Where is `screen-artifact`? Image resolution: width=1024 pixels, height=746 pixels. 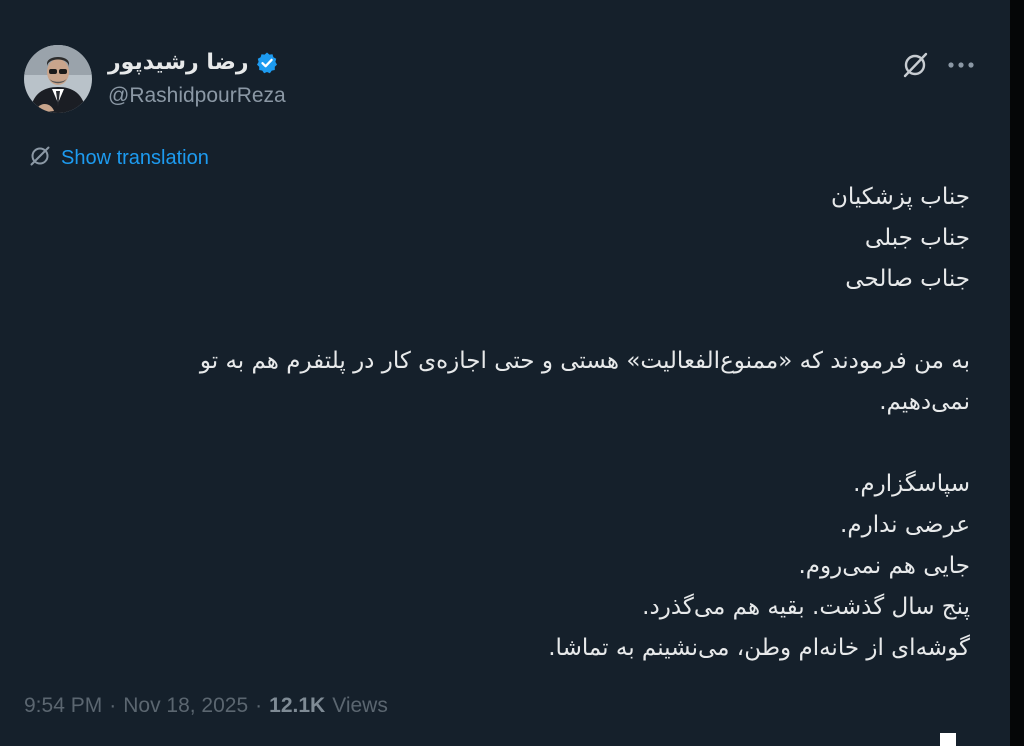 screen-artifact is located at coordinates (948, 739).